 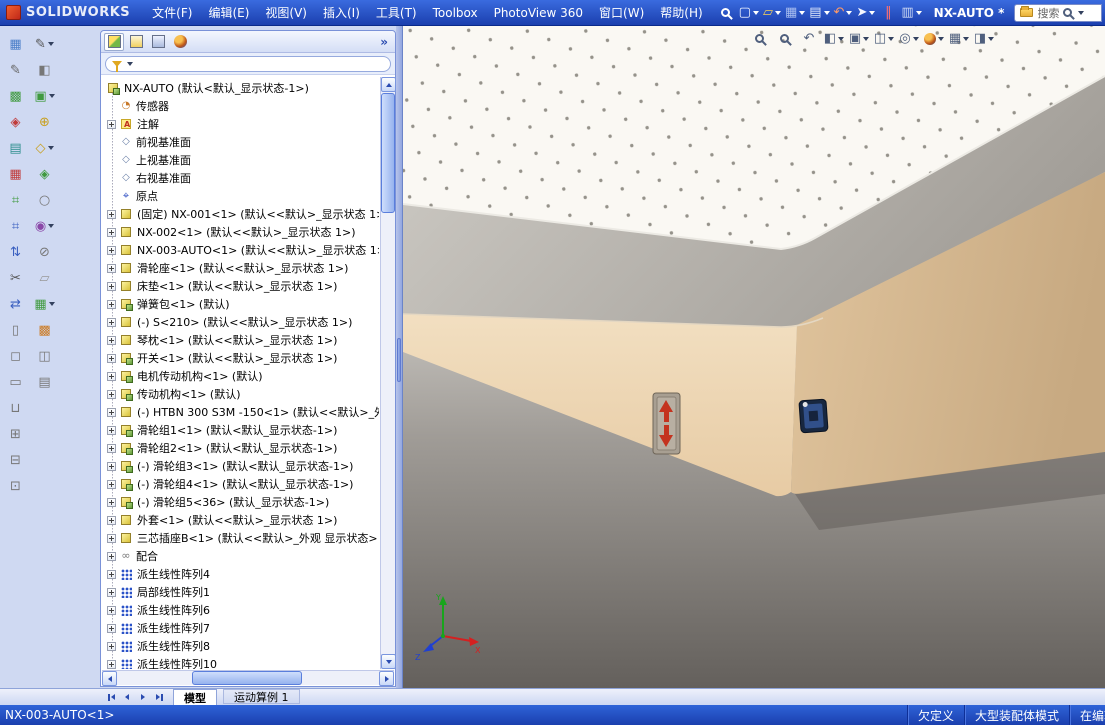 I want to click on zoom-to-area-button, so click(x=784, y=38).